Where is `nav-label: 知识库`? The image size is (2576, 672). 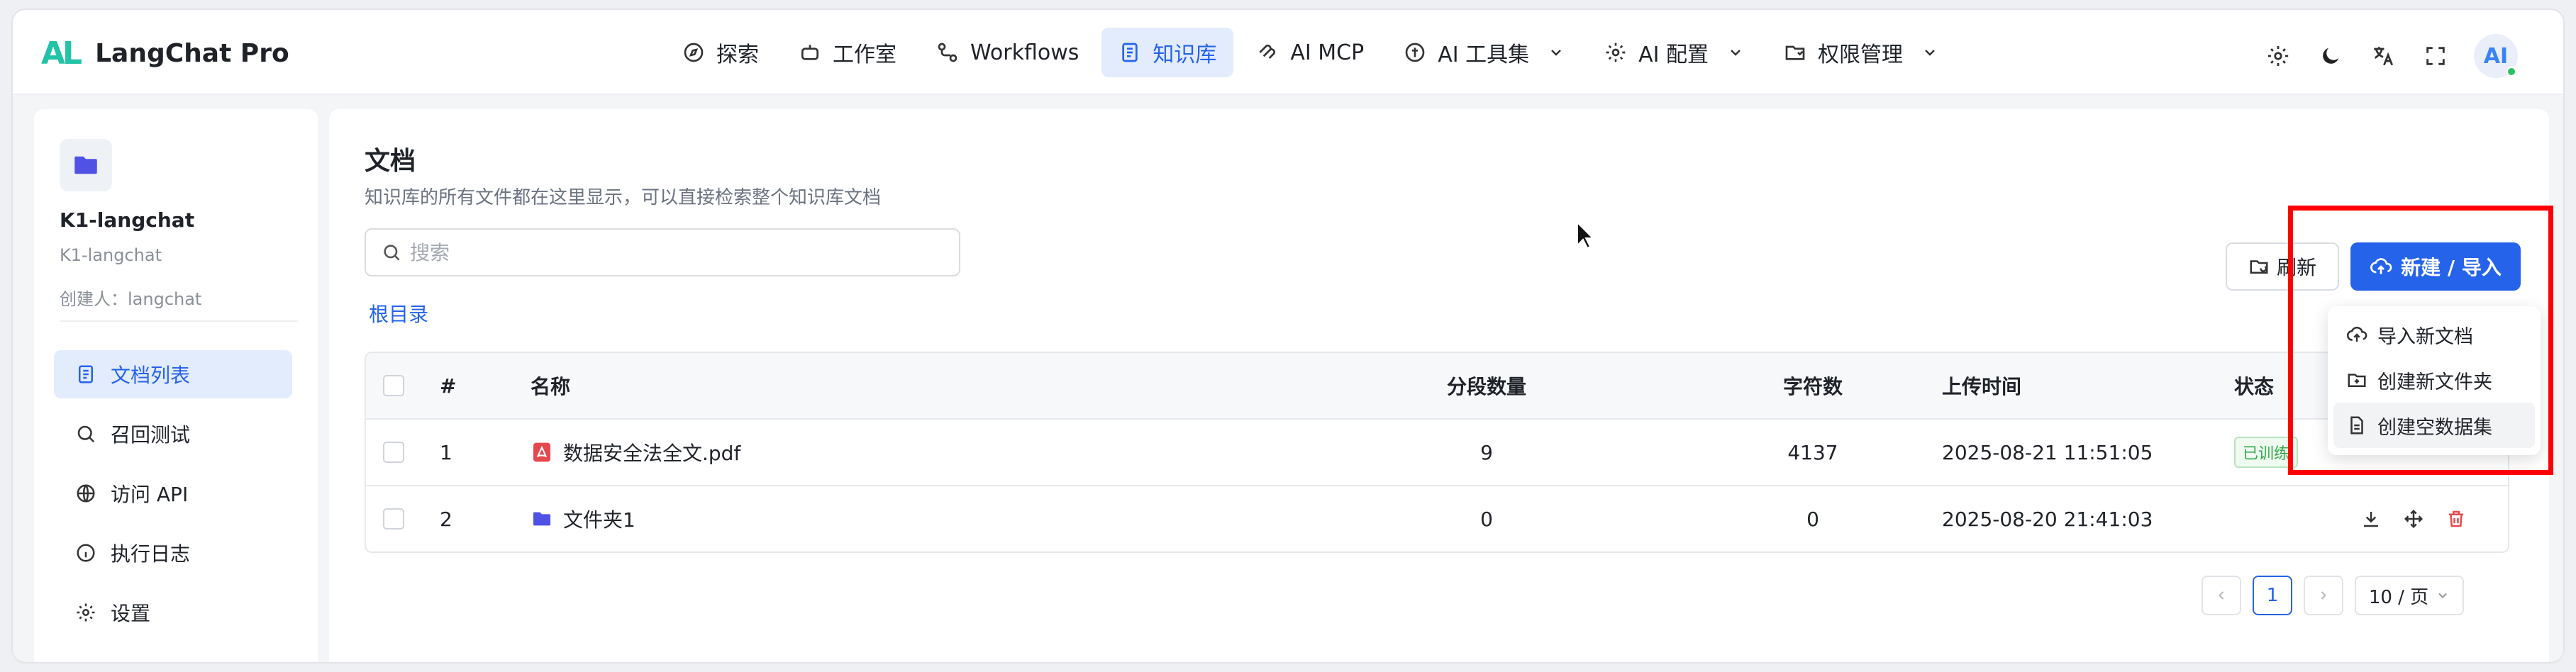 nav-label: 知识库 is located at coordinates (1185, 55).